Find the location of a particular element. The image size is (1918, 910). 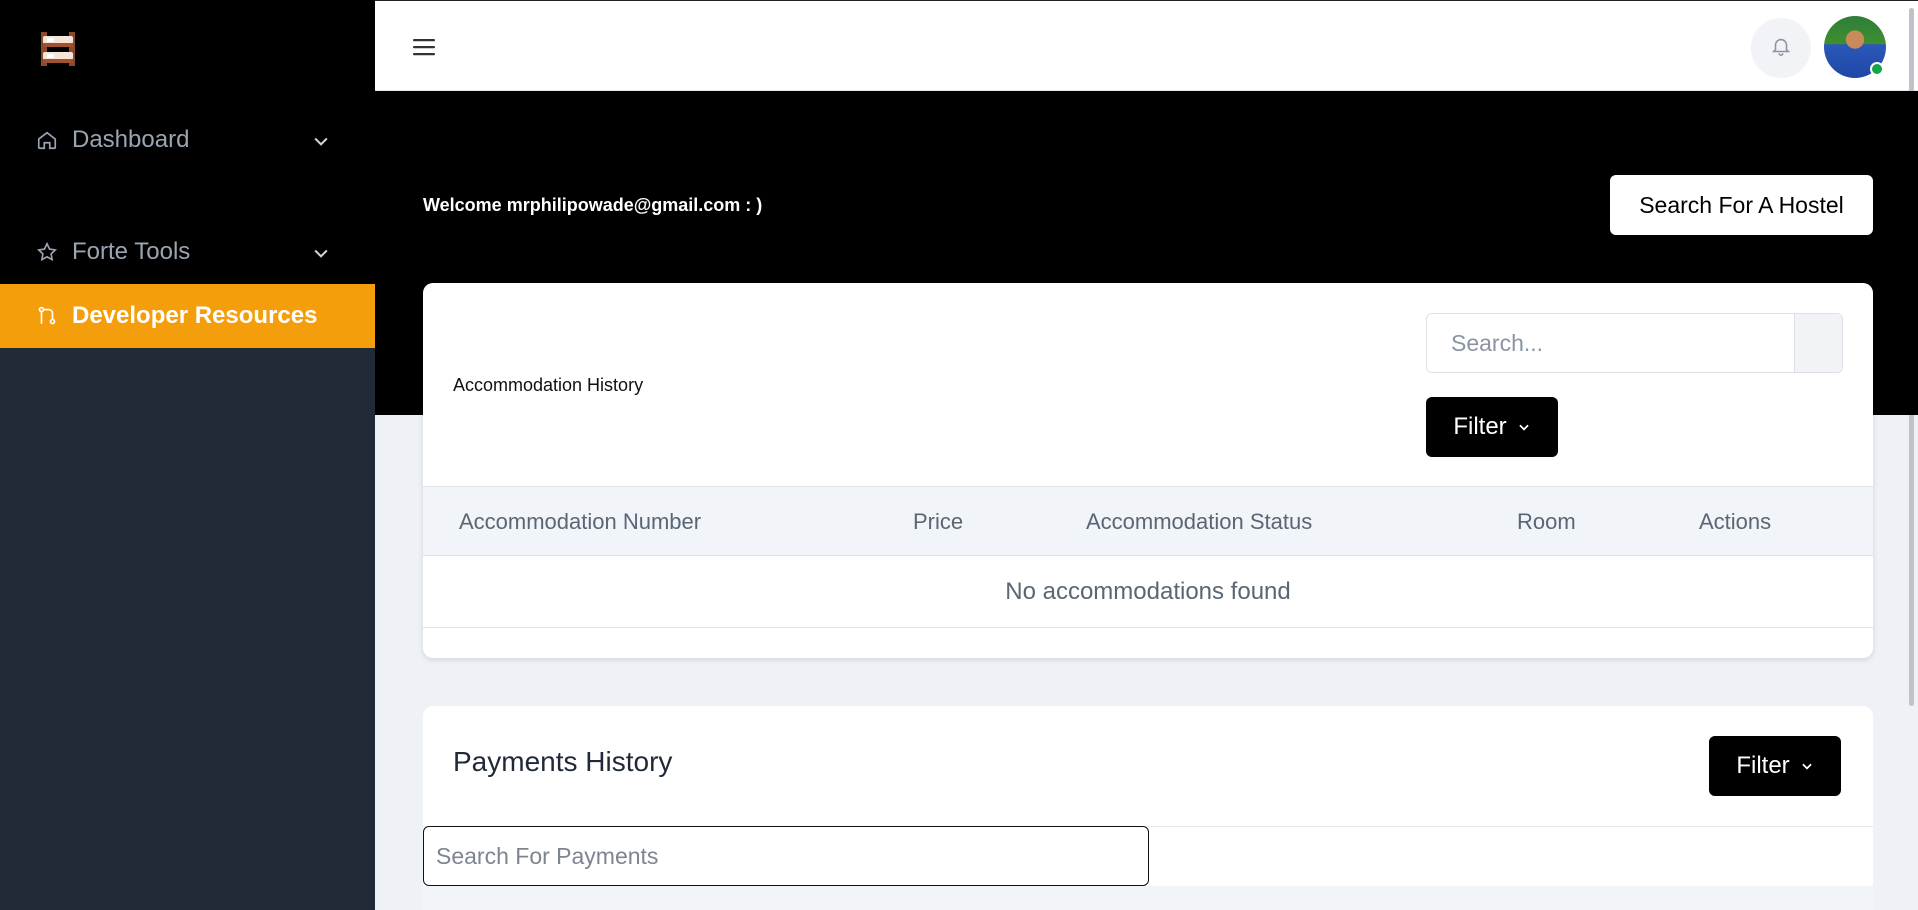

sidebar-item-label: Developer Resources is located at coordinates (195, 315).